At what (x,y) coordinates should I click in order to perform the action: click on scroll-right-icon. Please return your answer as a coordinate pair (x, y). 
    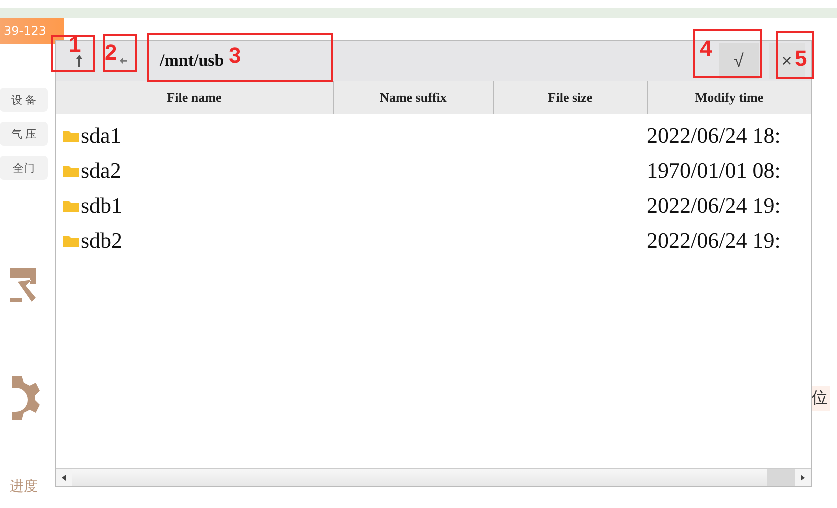
    Looking at the image, I should click on (803, 477).